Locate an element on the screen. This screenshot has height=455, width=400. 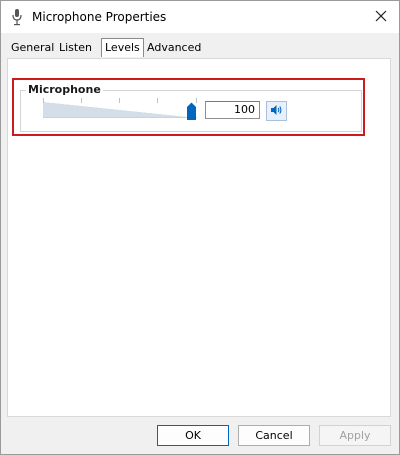
tab-general: General is located at coordinates (32, 48).